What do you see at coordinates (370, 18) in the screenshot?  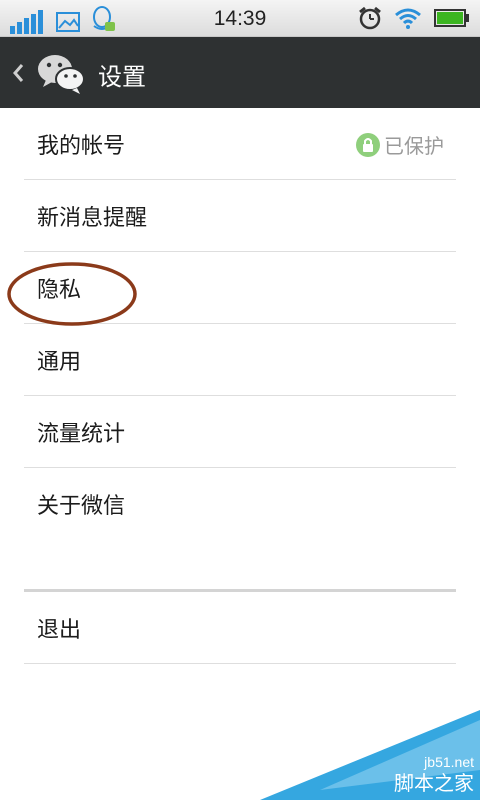 I see `alarm-icon` at bounding box center [370, 18].